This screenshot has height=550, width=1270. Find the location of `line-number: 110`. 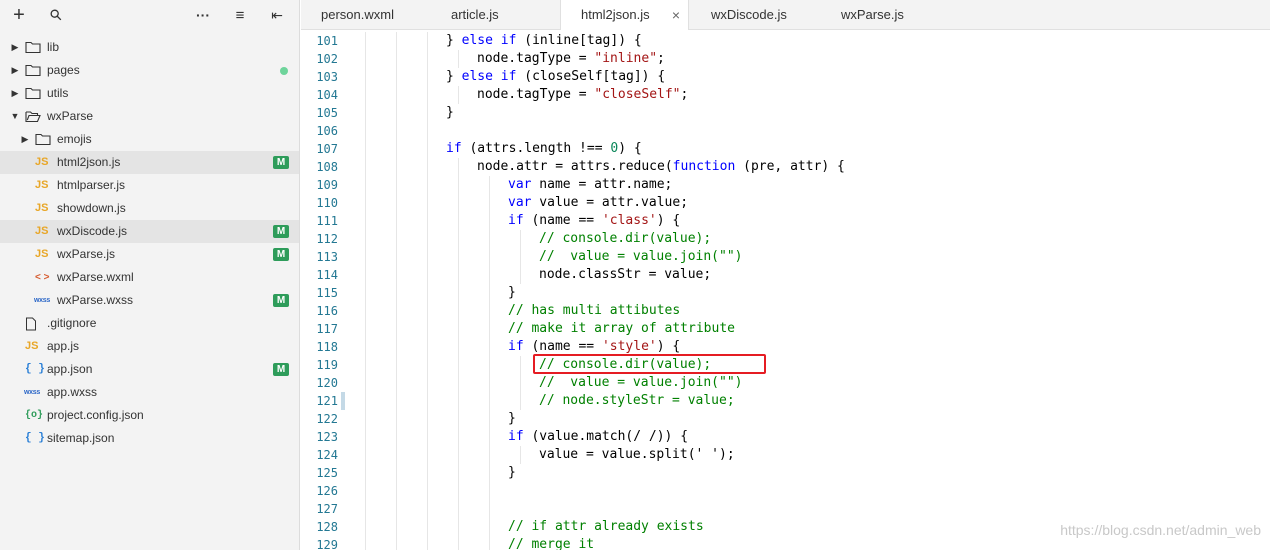

line-number: 110 is located at coordinates (327, 203).